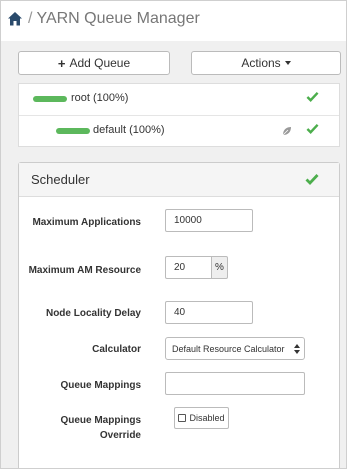 The height and width of the screenshot is (469, 347). Describe the element at coordinates (209, 312) in the screenshot. I see `node-locality-delay-input: 40` at that location.